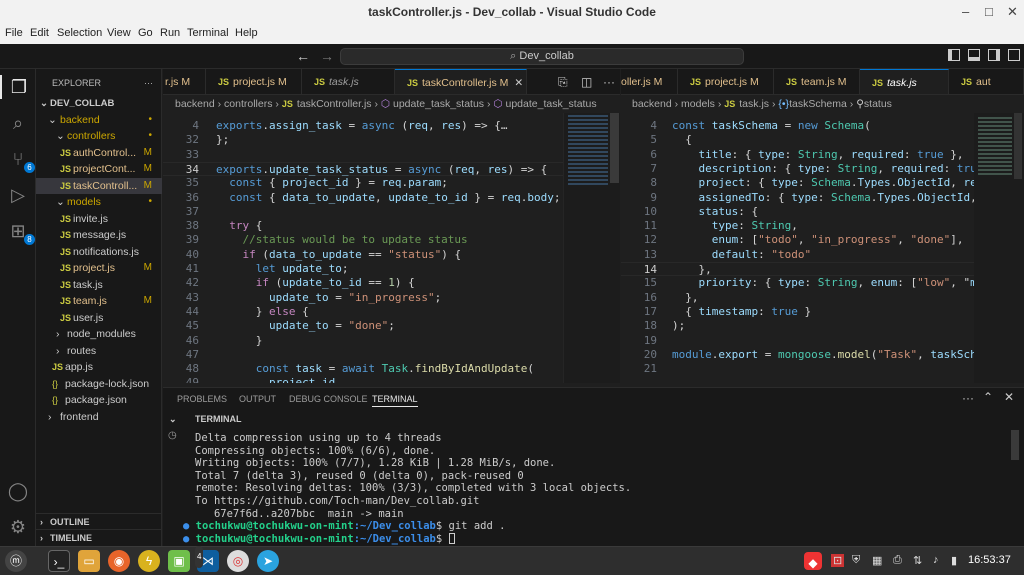 This screenshot has height=575, width=1024. Describe the element at coordinates (99, 351) in the screenshot. I see `tree-item-routes: › routes` at that location.